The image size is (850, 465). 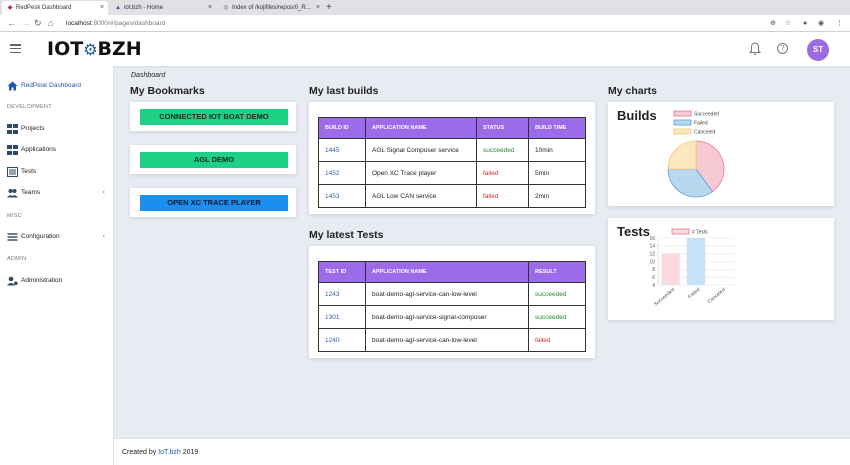 I want to click on sidebar-item-label: Configuration, so click(x=40, y=236).